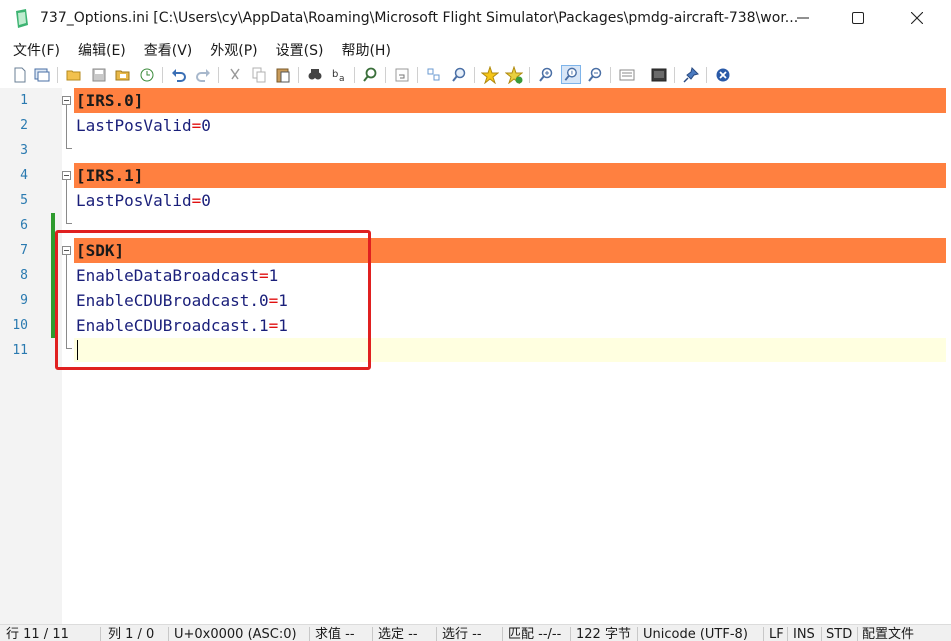 Image resolution: width=951 pixels, height=641 pixels. What do you see at coordinates (20, 325) in the screenshot?
I see `line-number: 10` at bounding box center [20, 325].